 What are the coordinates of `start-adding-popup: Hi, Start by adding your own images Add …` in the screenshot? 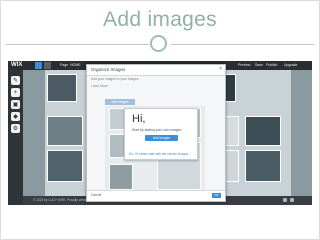 It's located at (161, 134).